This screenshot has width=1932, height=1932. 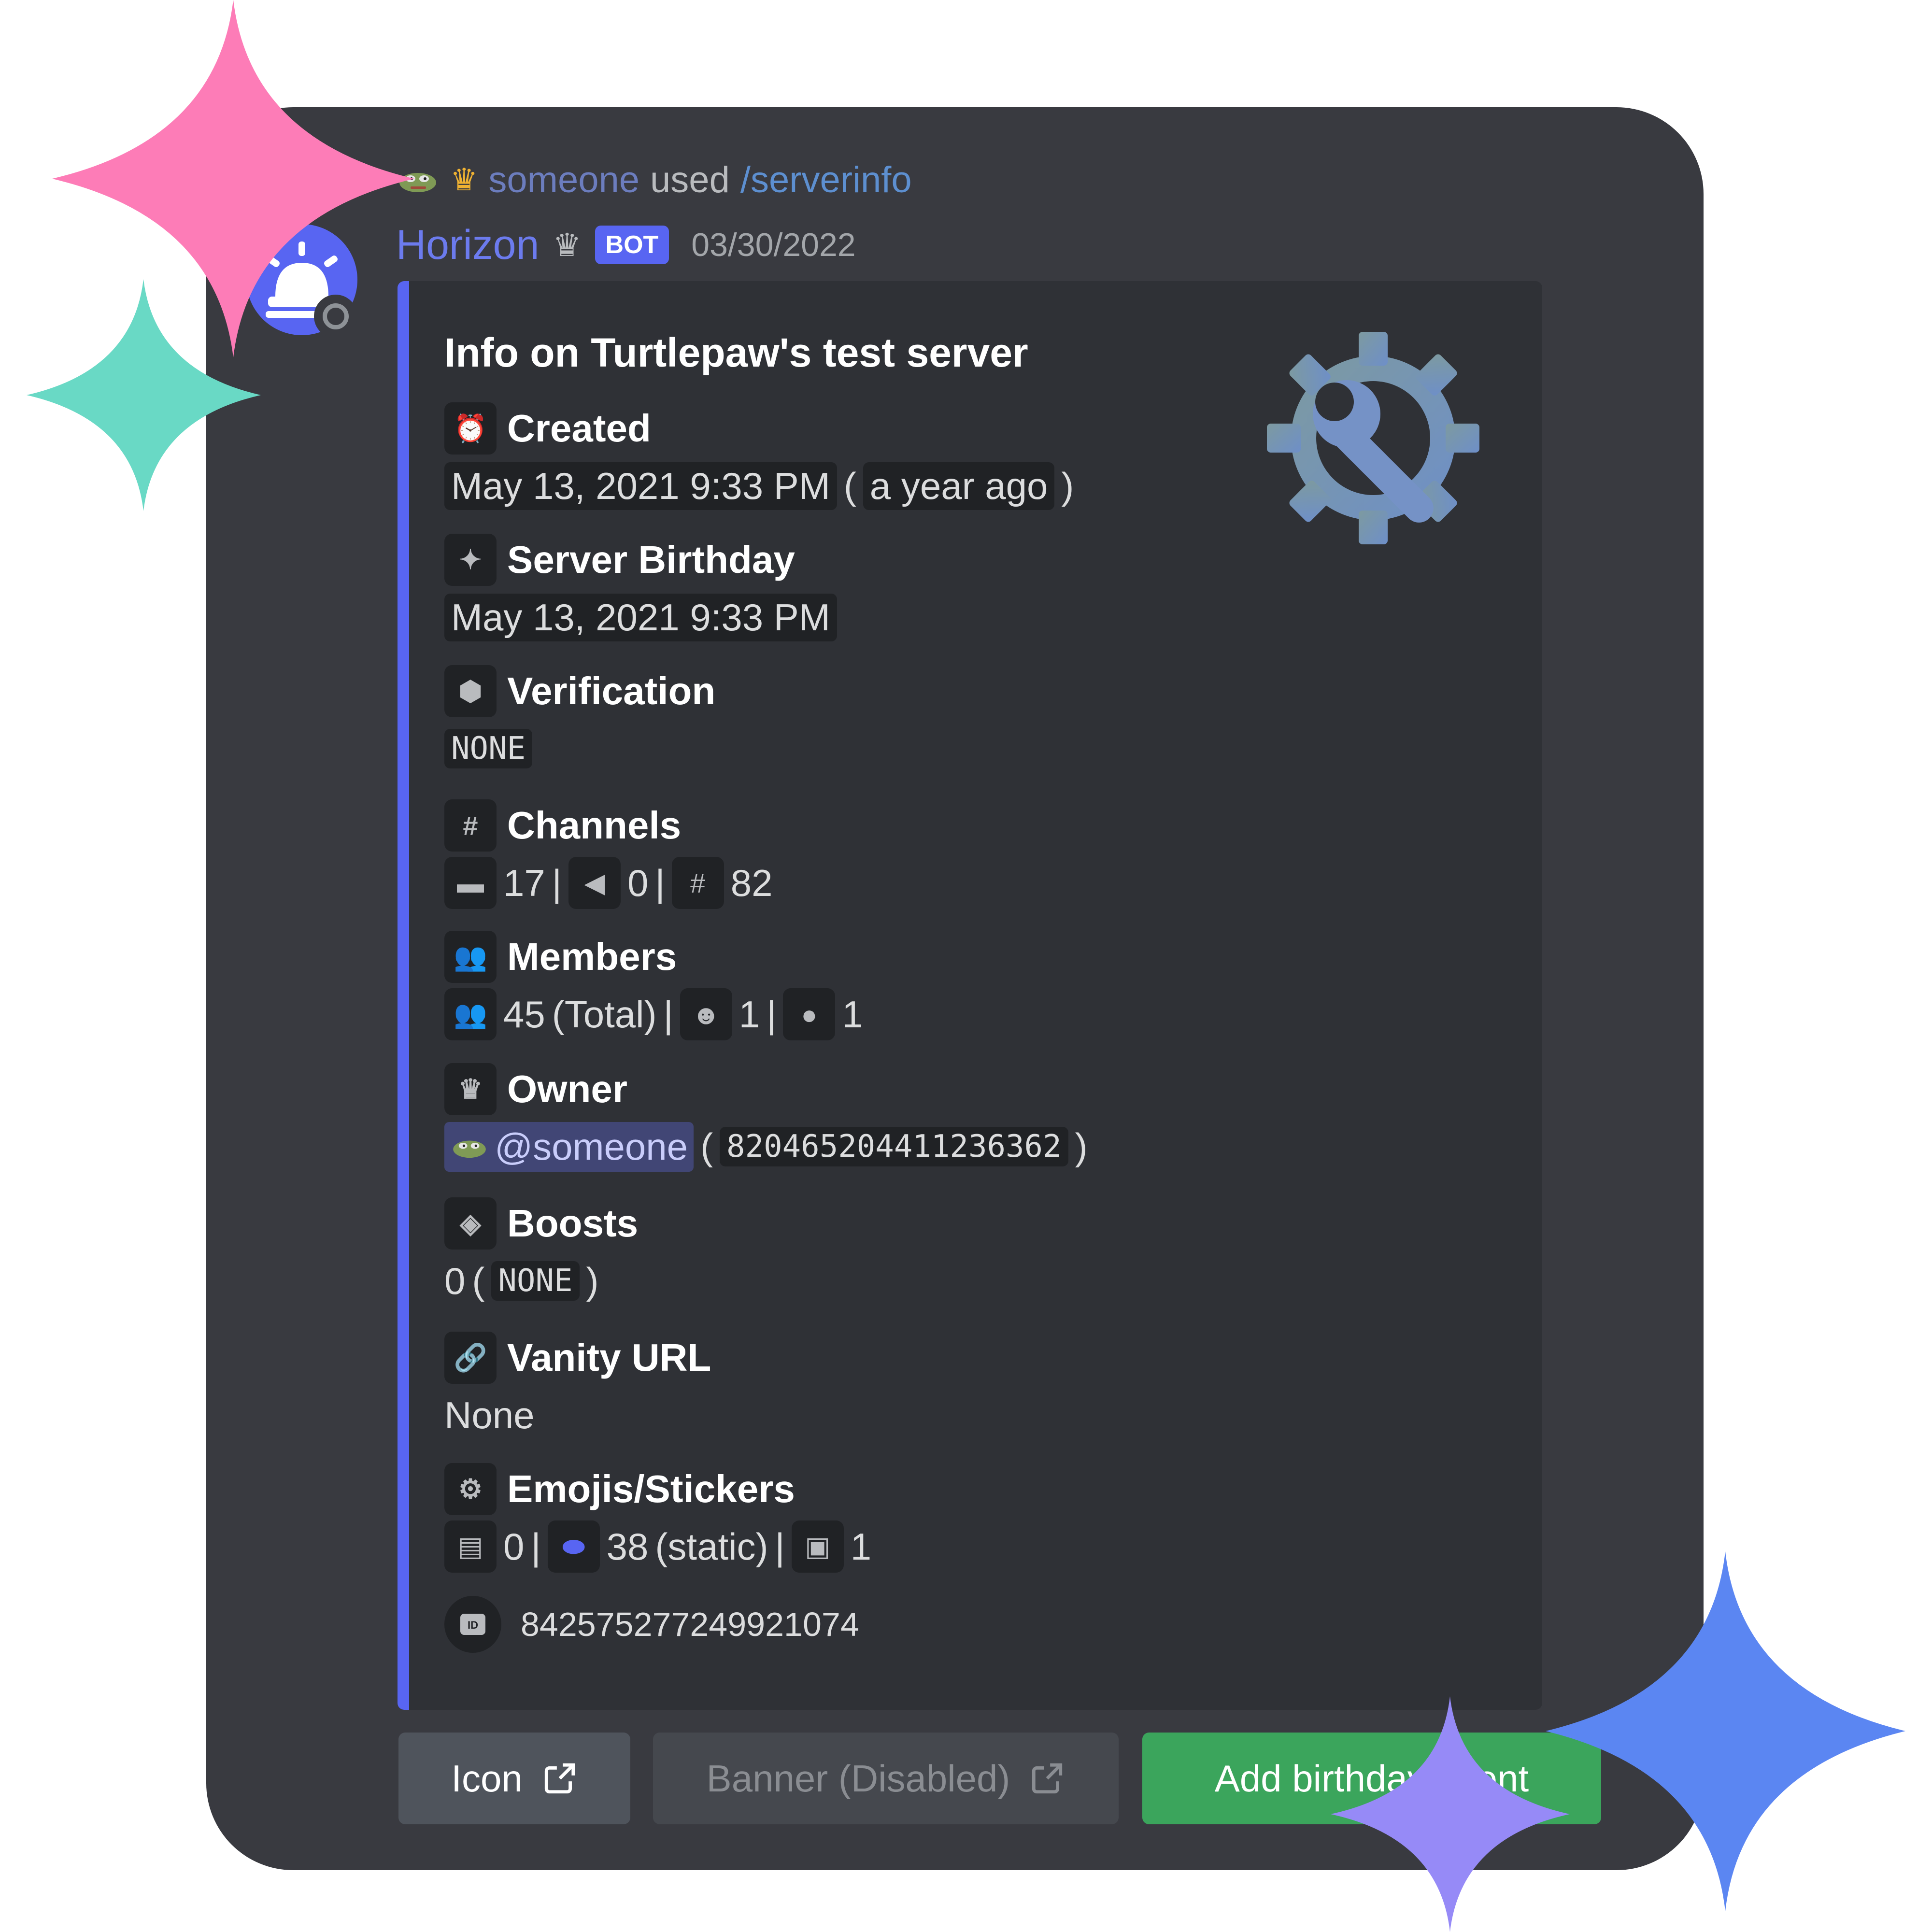 I want to click on bot-icon: ☻, so click(x=706, y=1014).